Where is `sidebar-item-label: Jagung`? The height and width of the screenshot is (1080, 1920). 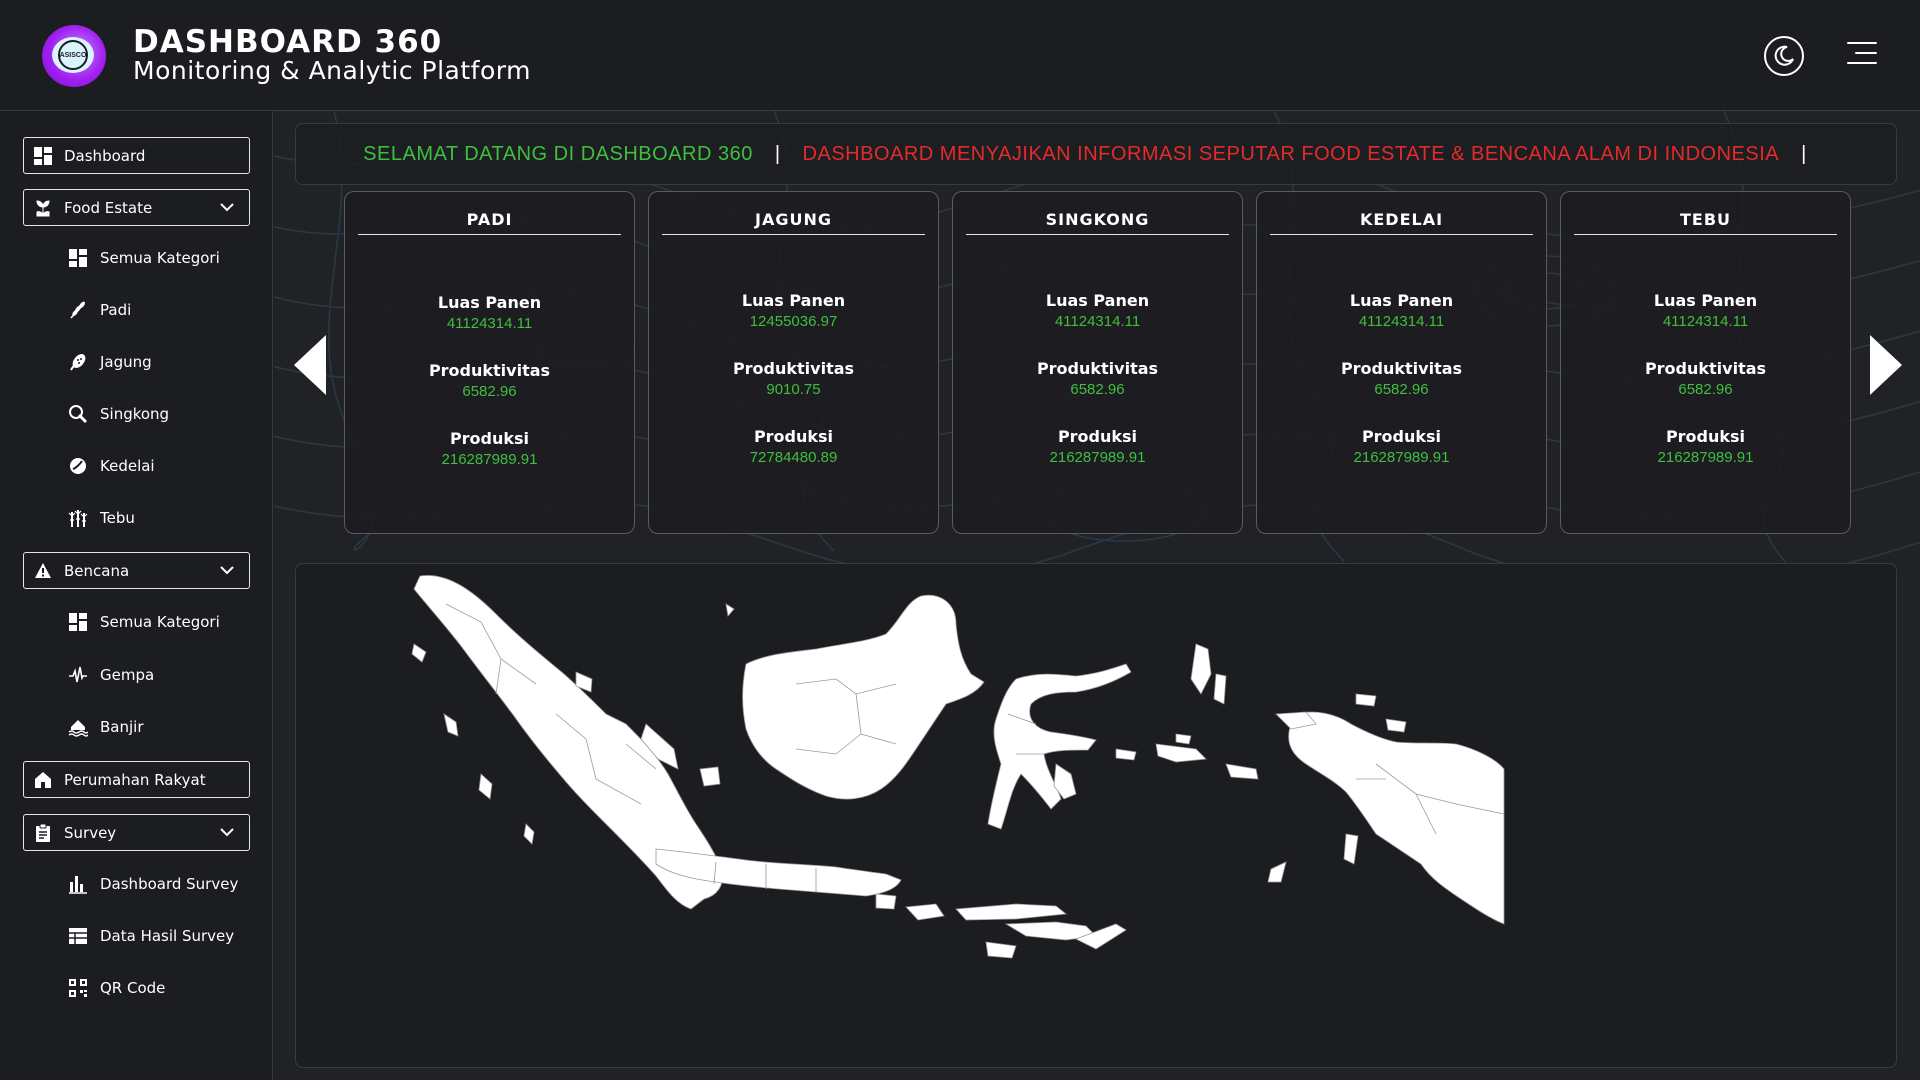 sidebar-item-label: Jagung is located at coordinates (126, 362).